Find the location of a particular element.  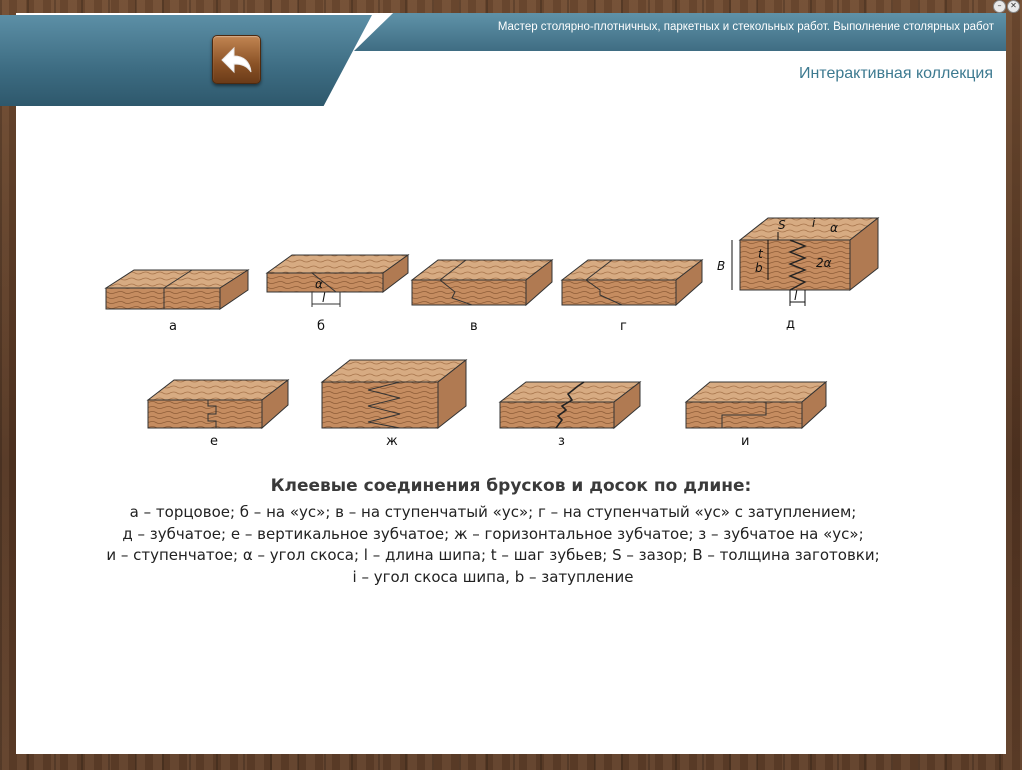

back-arrow-icon is located at coordinates (235, 59).